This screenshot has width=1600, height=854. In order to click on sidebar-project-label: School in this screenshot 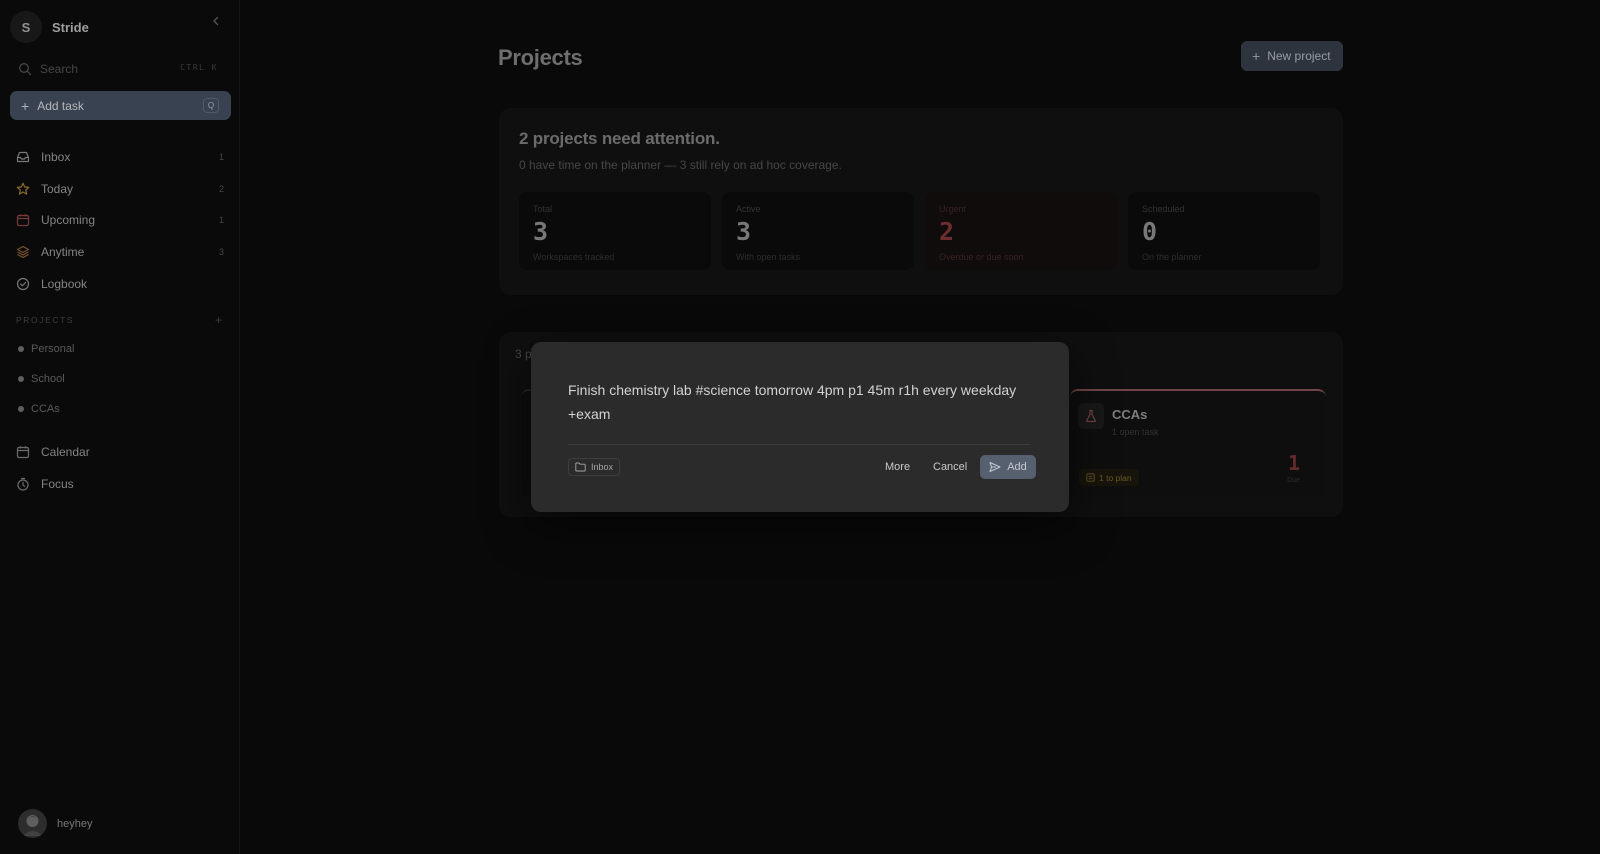, I will do `click(48, 379)`.